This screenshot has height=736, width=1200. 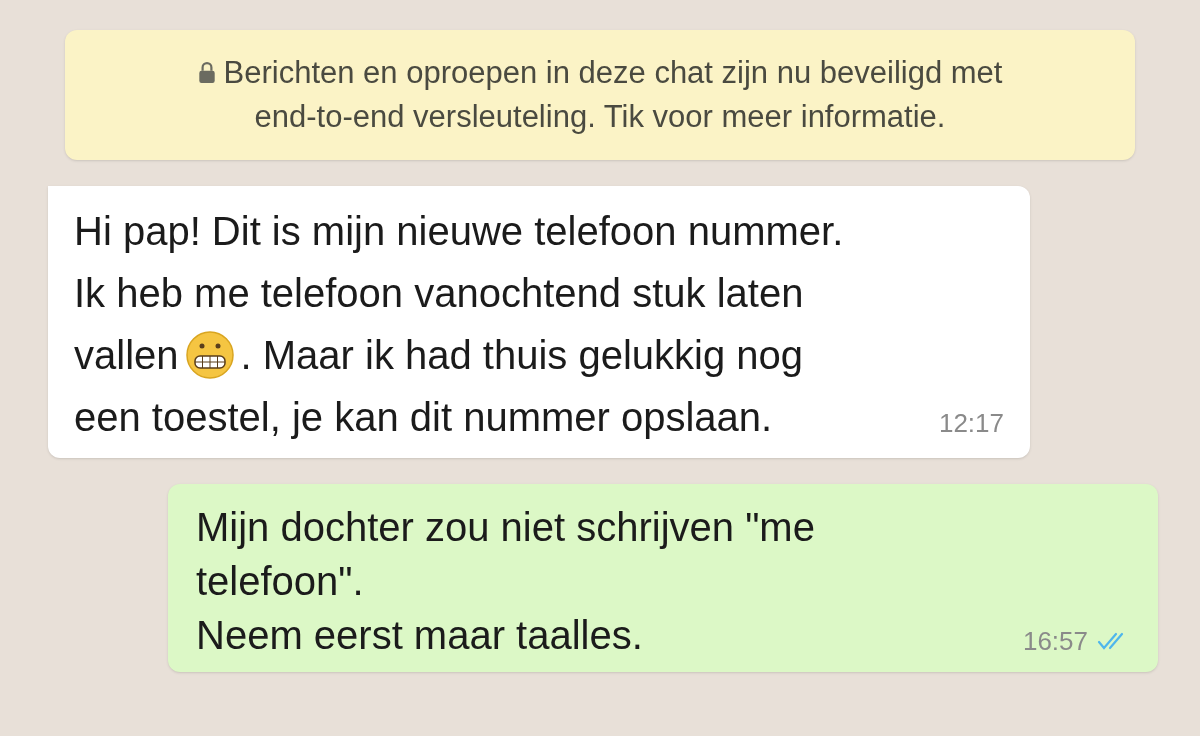 What do you see at coordinates (419, 635) in the screenshot?
I see `message-text: Neem eerst maar taalles.` at bounding box center [419, 635].